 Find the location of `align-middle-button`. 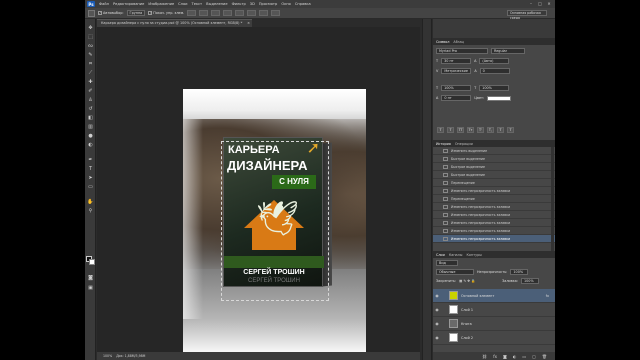

align-middle-button is located at coordinates (204, 13).